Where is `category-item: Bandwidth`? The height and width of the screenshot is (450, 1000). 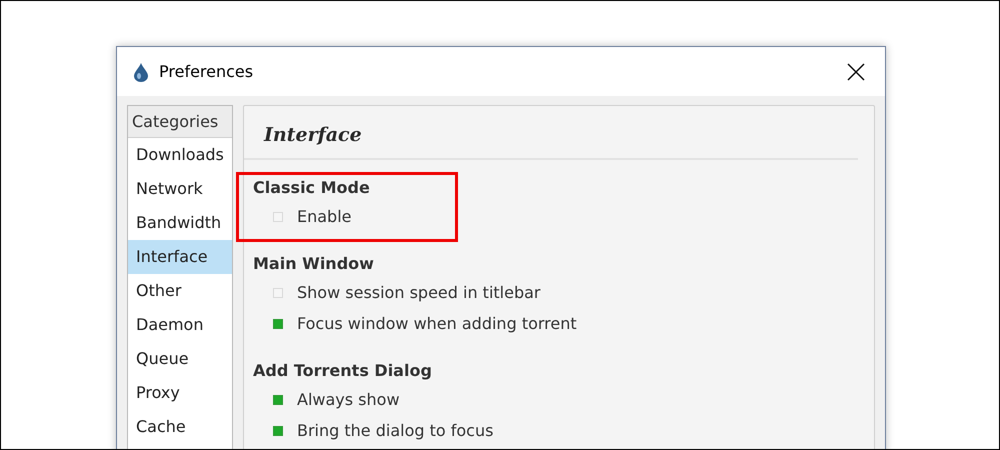
category-item: Bandwidth is located at coordinates (180, 223).